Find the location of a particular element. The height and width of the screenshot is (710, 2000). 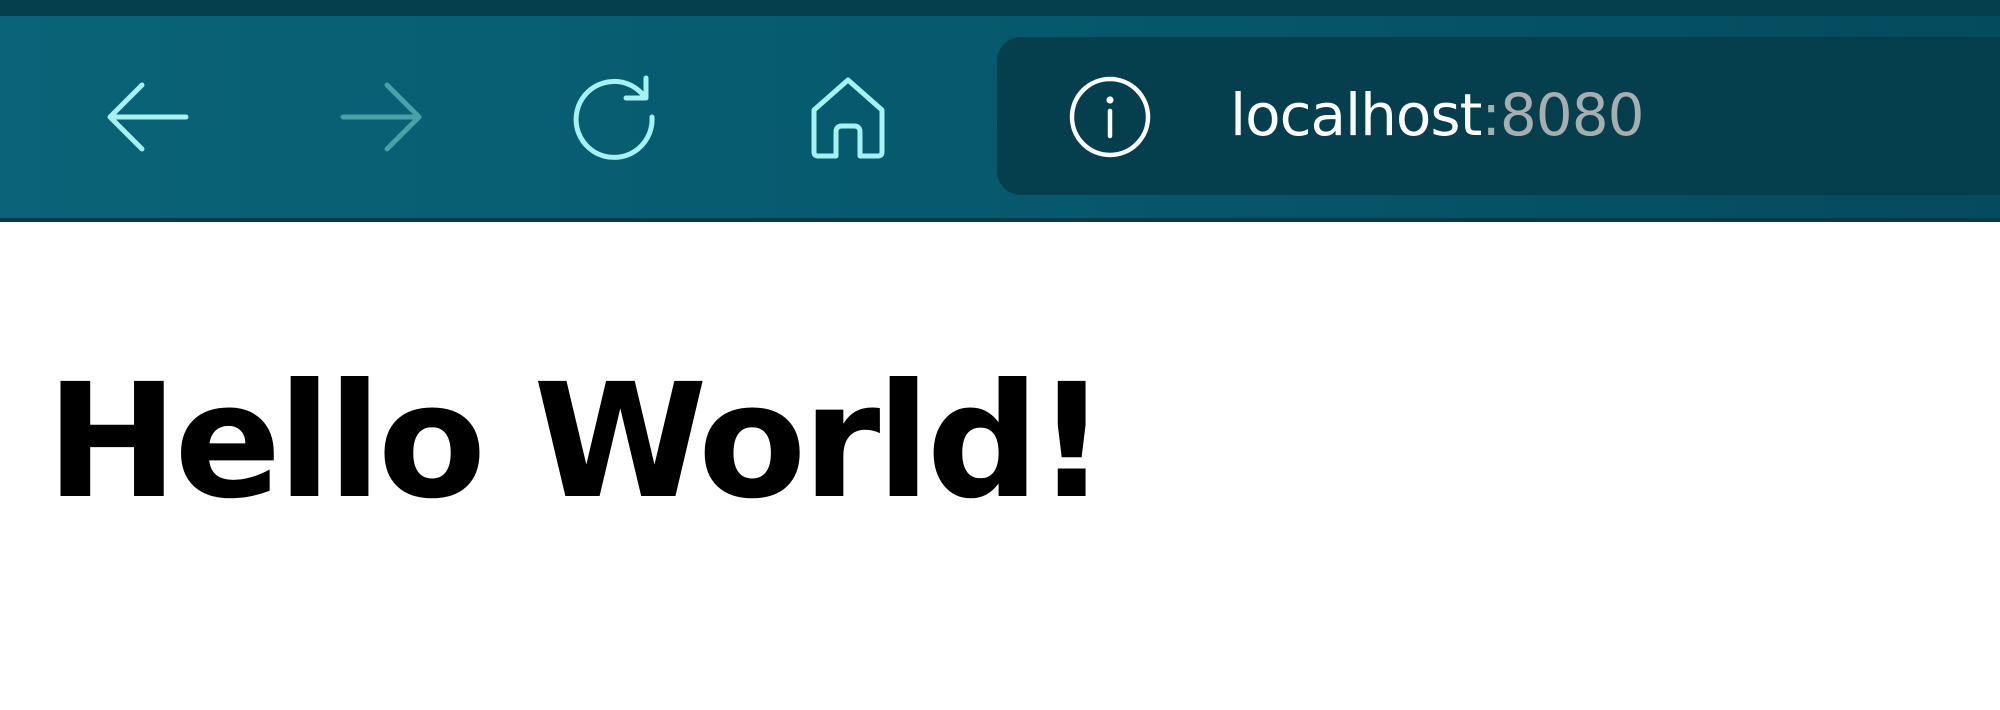

url-host: localhost is located at coordinates (1356, 115).